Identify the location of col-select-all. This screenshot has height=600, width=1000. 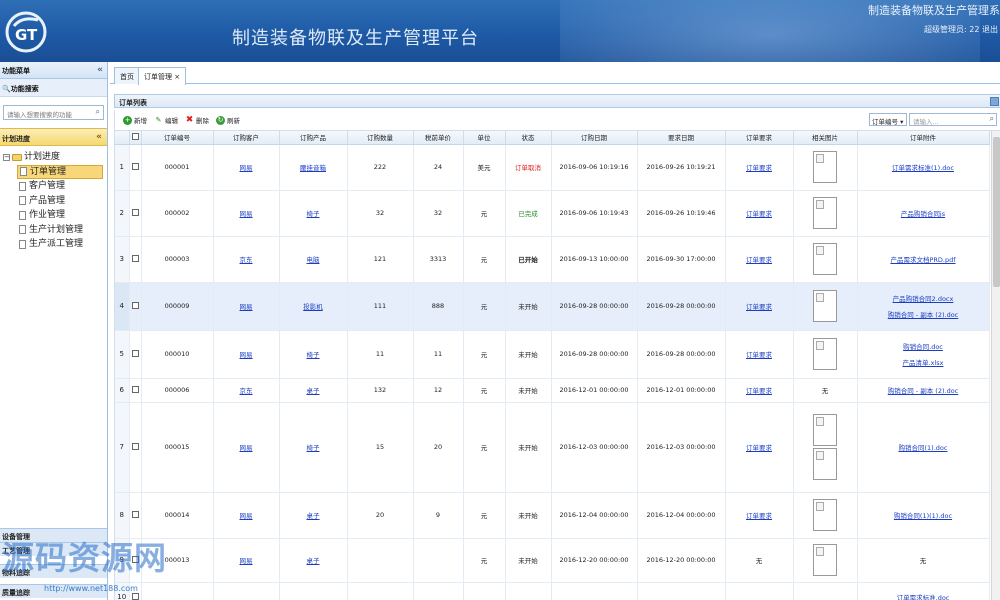
(135, 138).